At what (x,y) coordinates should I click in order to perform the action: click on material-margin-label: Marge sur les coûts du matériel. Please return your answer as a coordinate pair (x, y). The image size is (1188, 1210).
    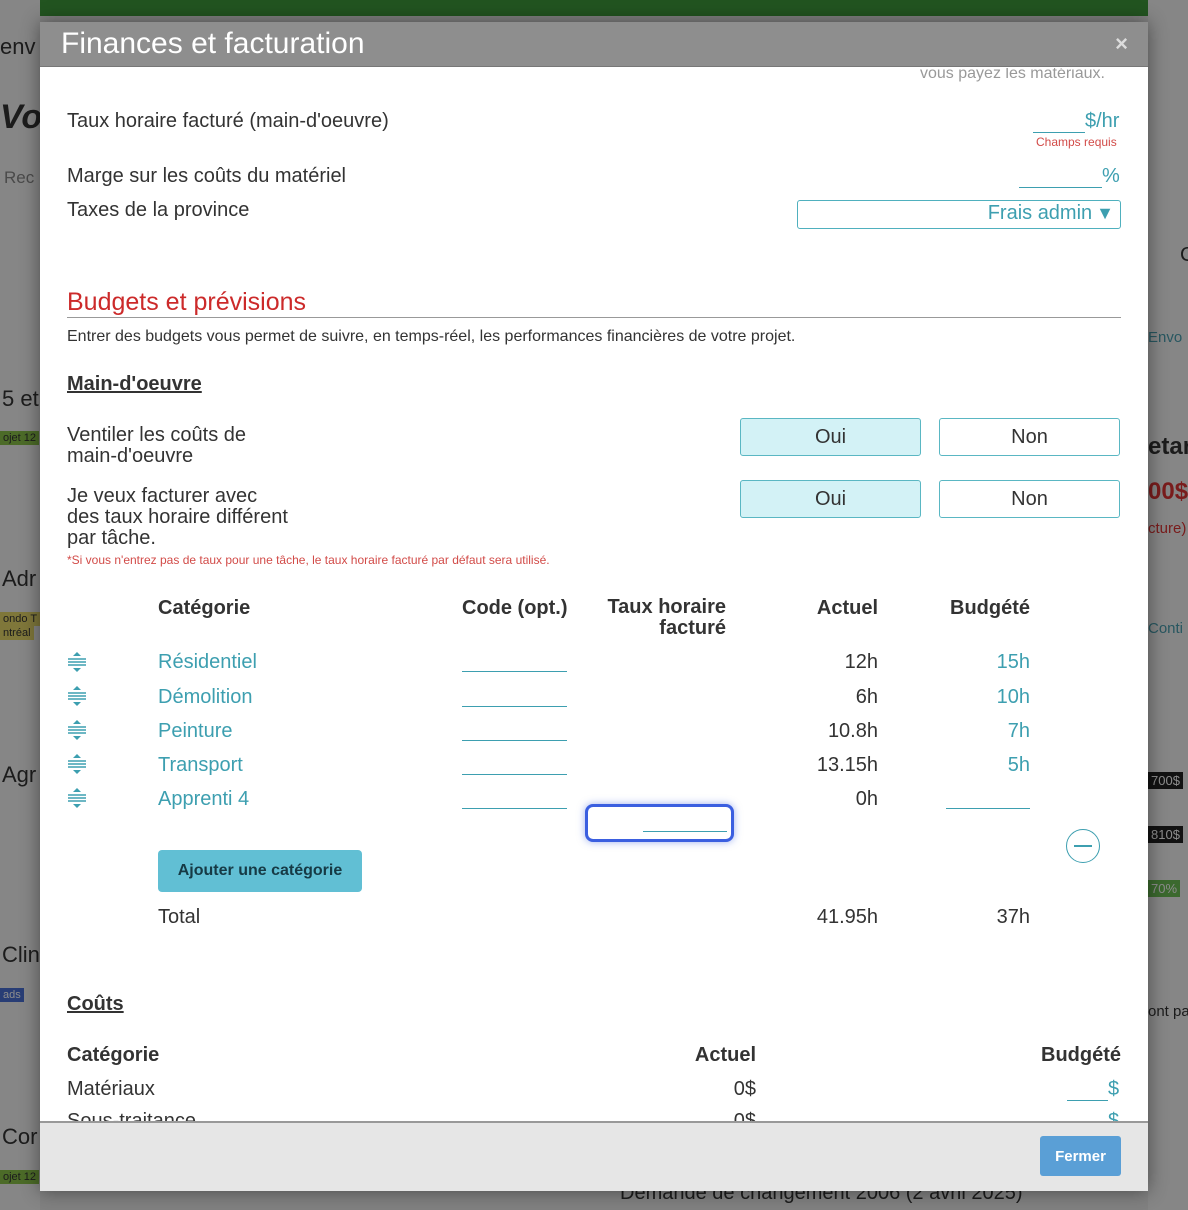
    Looking at the image, I should click on (207, 176).